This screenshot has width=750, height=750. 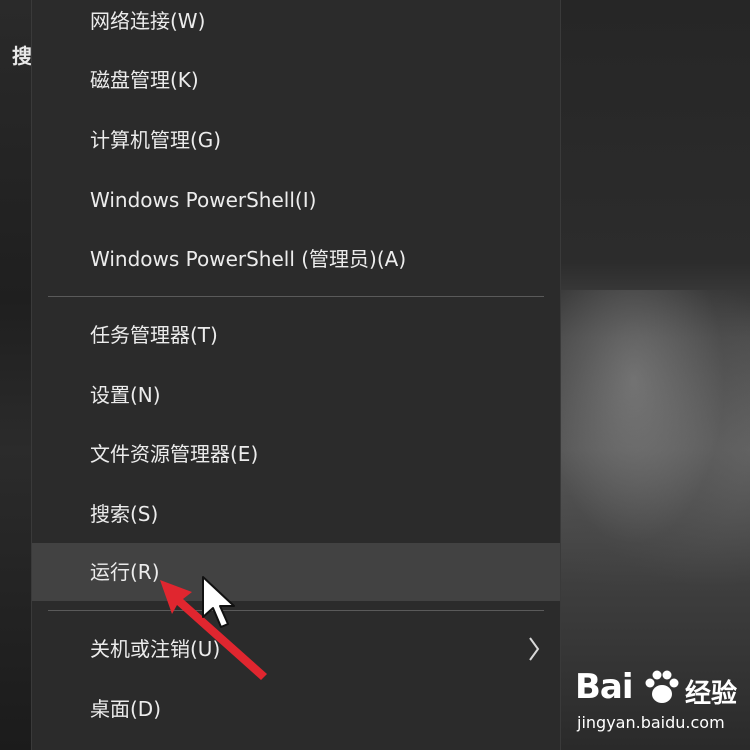 I want to click on menu-item-label: 磁盘管理(K), so click(x=144, y=80).